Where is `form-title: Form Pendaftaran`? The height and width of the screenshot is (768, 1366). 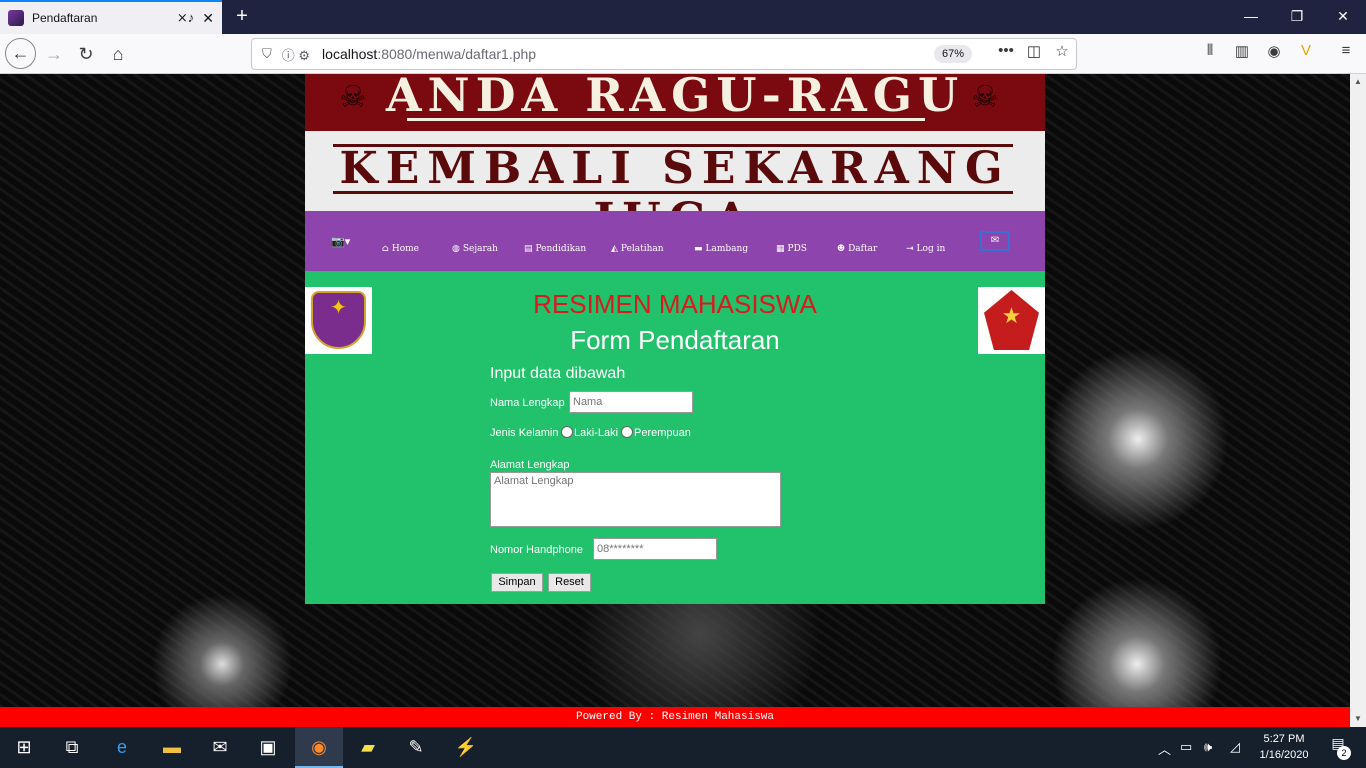 form-title: Form Pendaftaran is located at coordinates (675, 340).